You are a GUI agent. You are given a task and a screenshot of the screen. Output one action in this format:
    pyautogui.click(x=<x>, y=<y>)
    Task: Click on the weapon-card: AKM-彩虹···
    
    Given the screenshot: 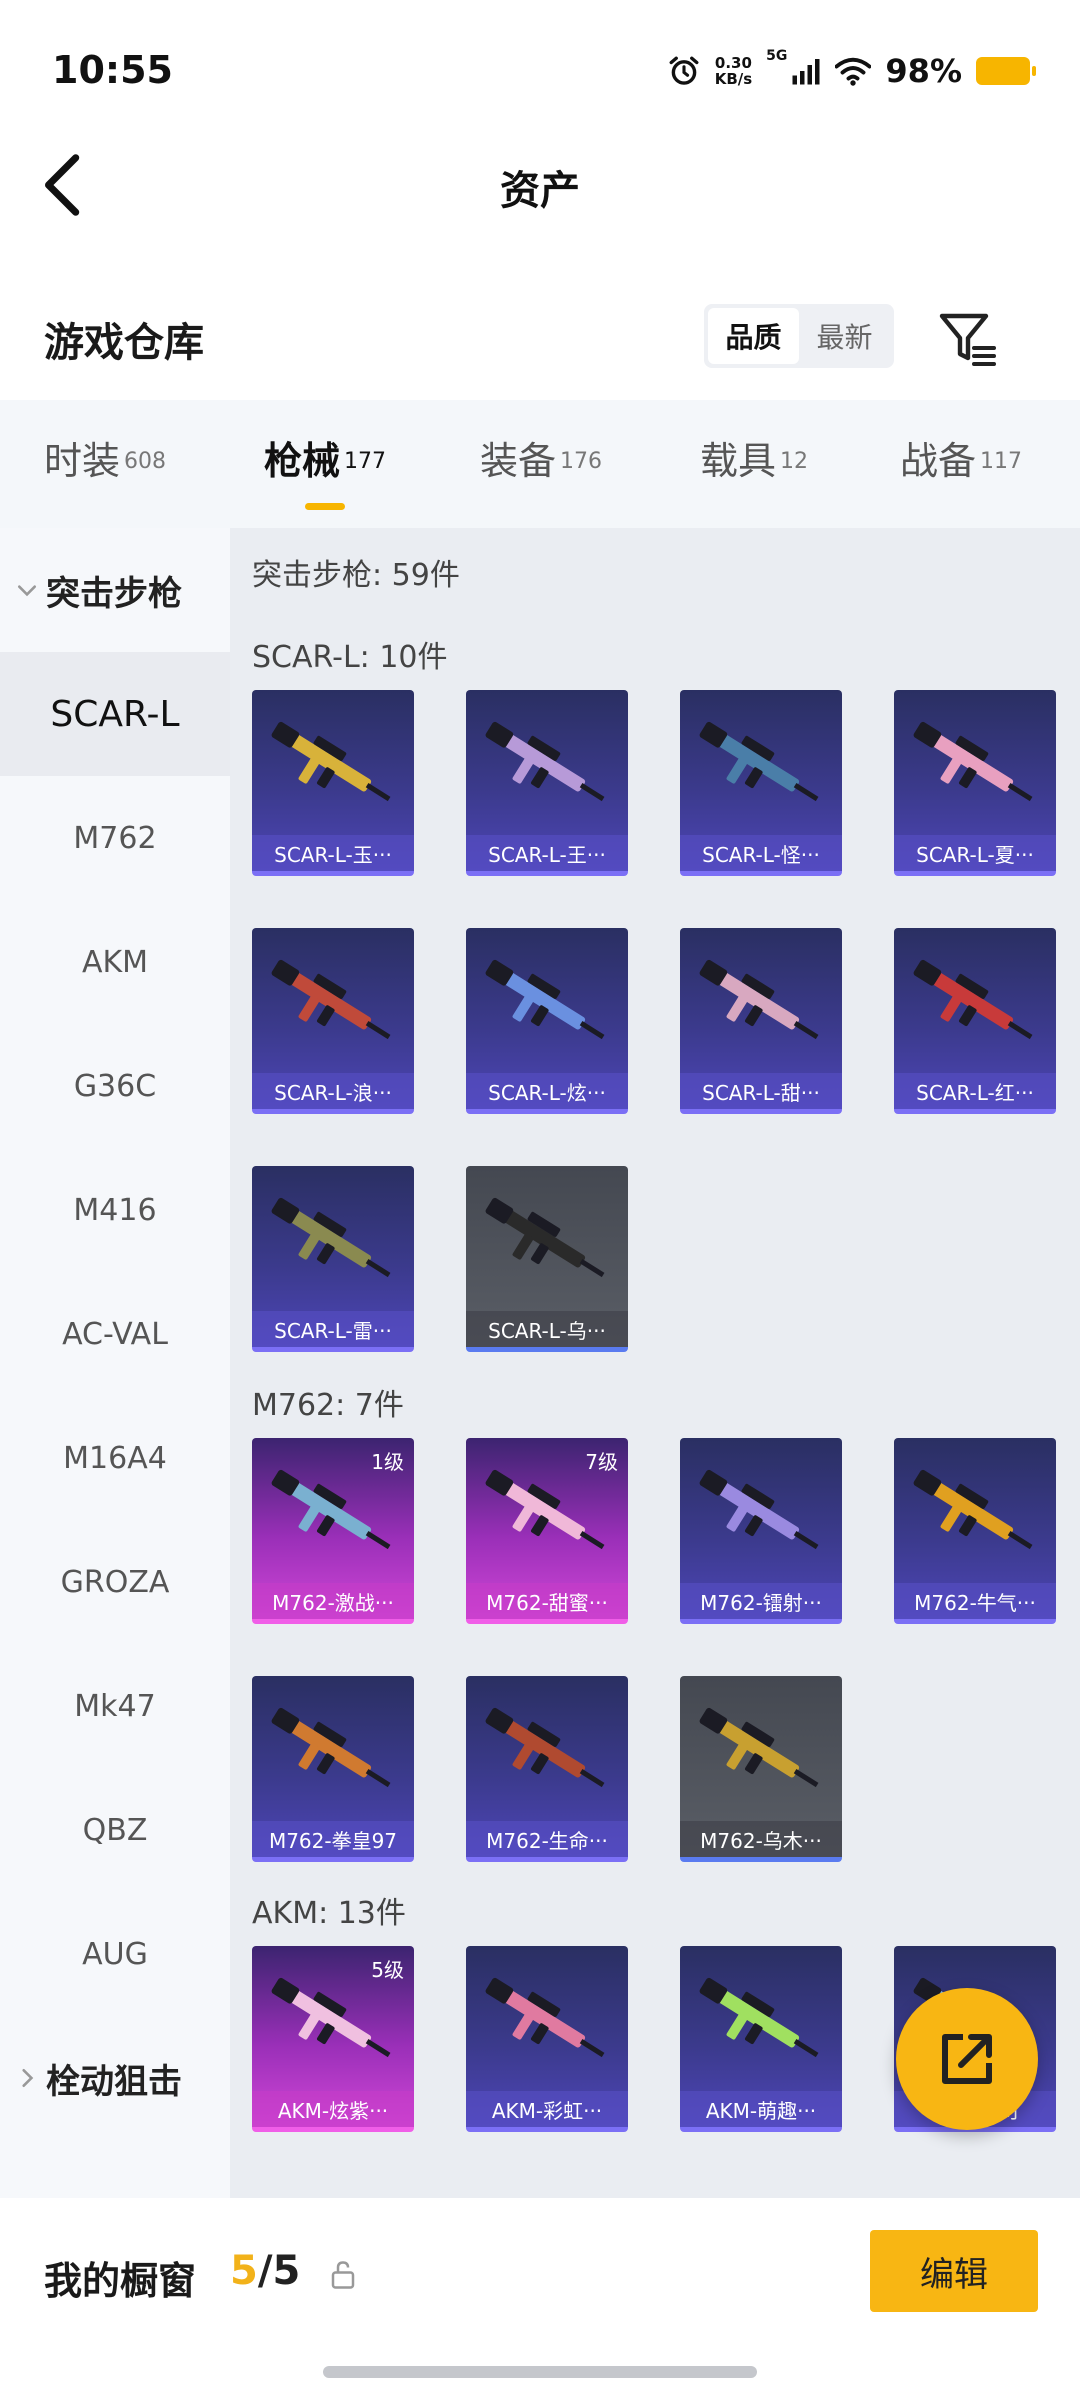 What is the action you would take?
    pyautogui.click(x=547, y=2039)
    